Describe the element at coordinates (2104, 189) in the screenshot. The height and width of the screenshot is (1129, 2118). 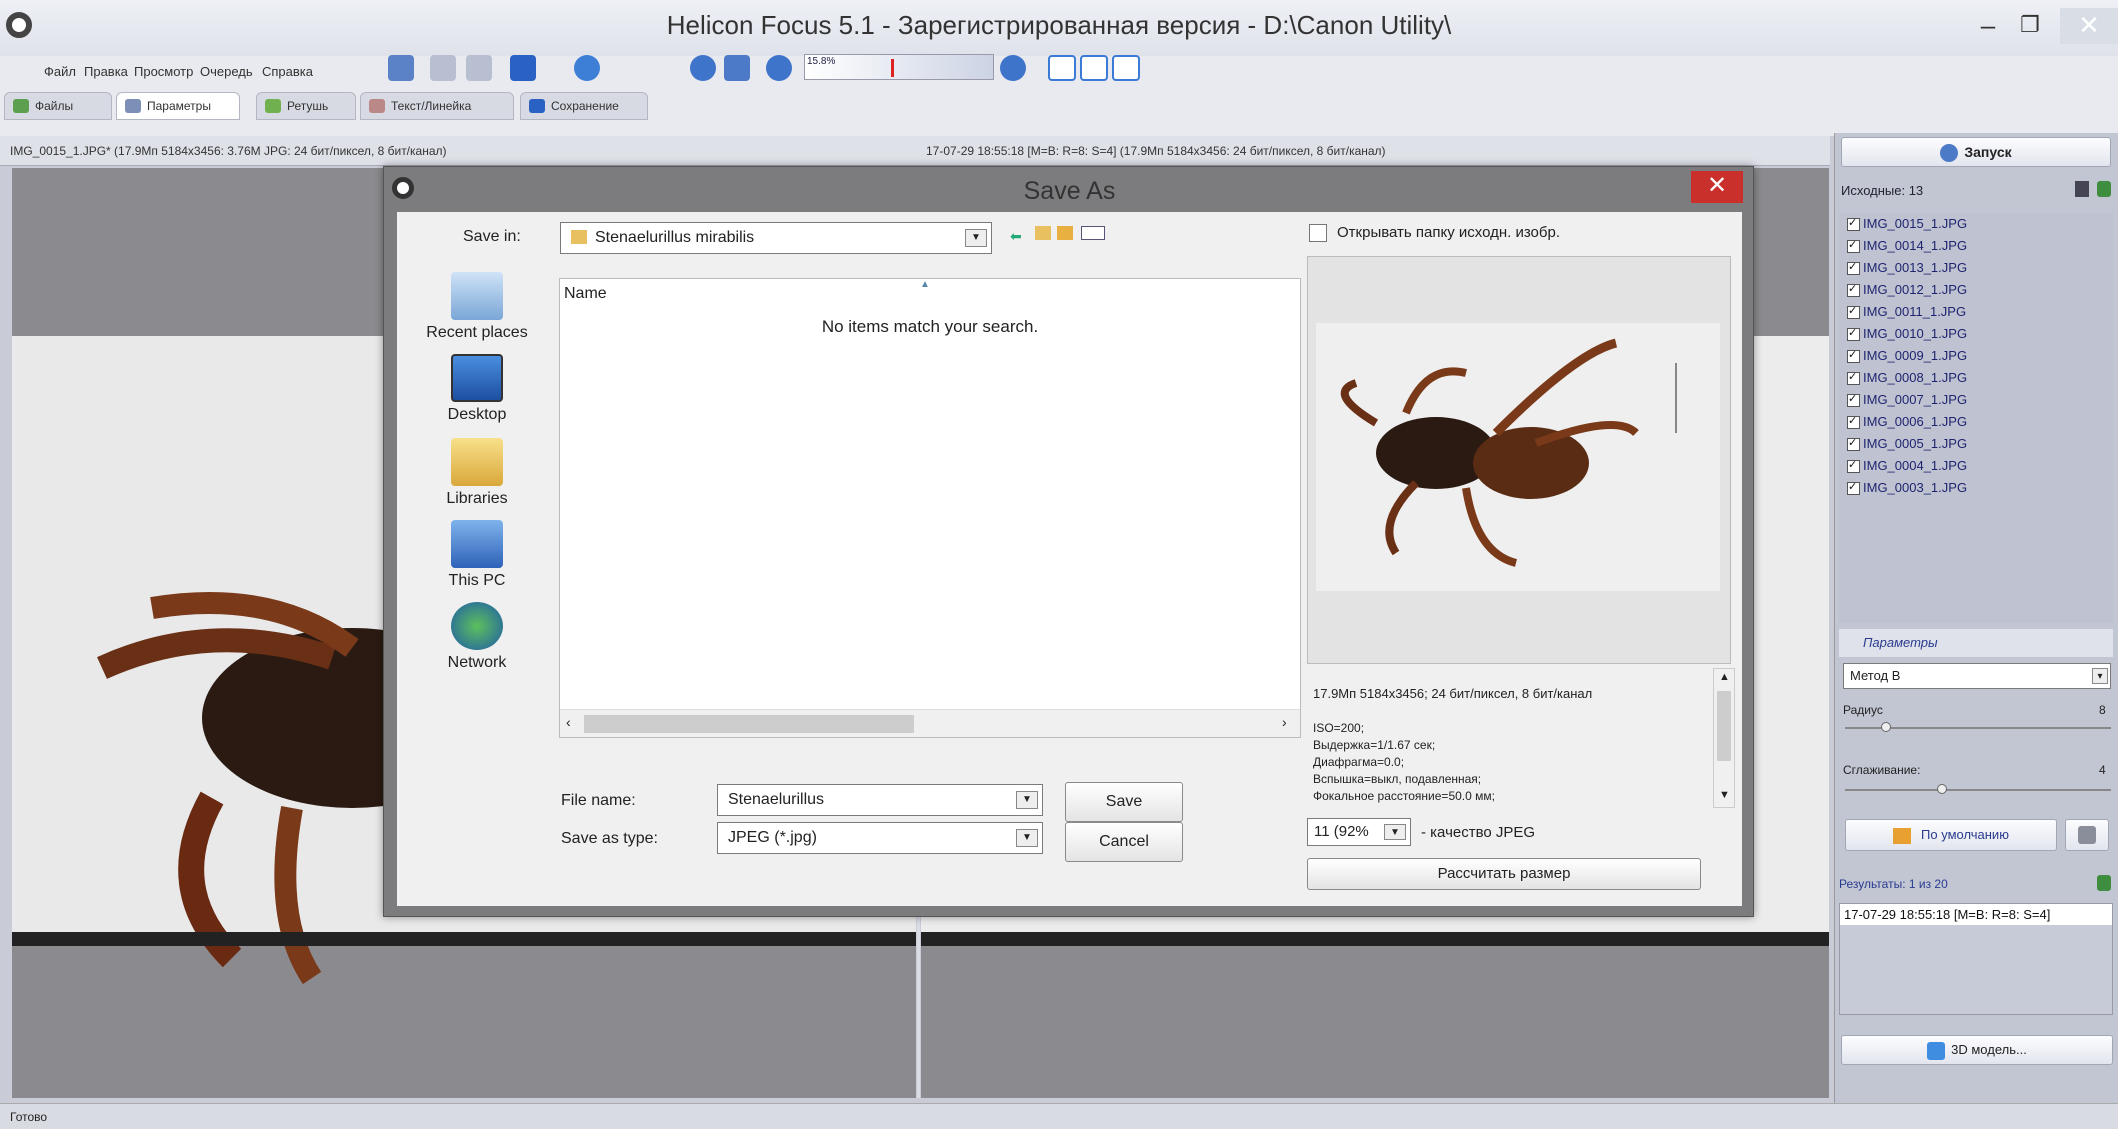
I see `sources-menu-icon` at that location.